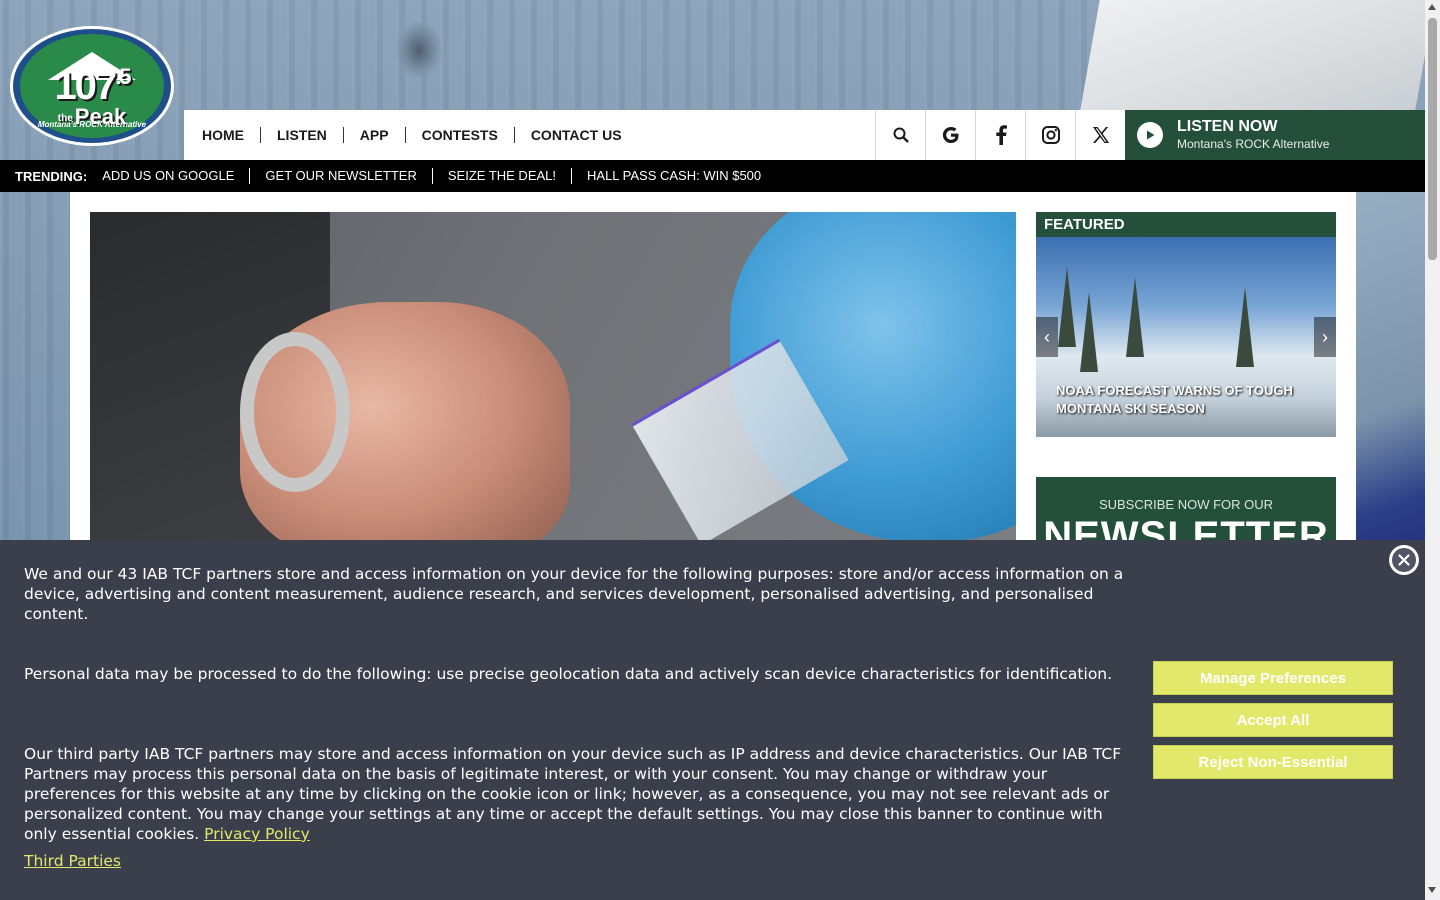 Image resolution: width=1440 pixels, height=900 pixels. What do you see at coordinates (375, 135) in the screenshot?
I see `nav-item-app: APP` at bounding box center [375, 135].